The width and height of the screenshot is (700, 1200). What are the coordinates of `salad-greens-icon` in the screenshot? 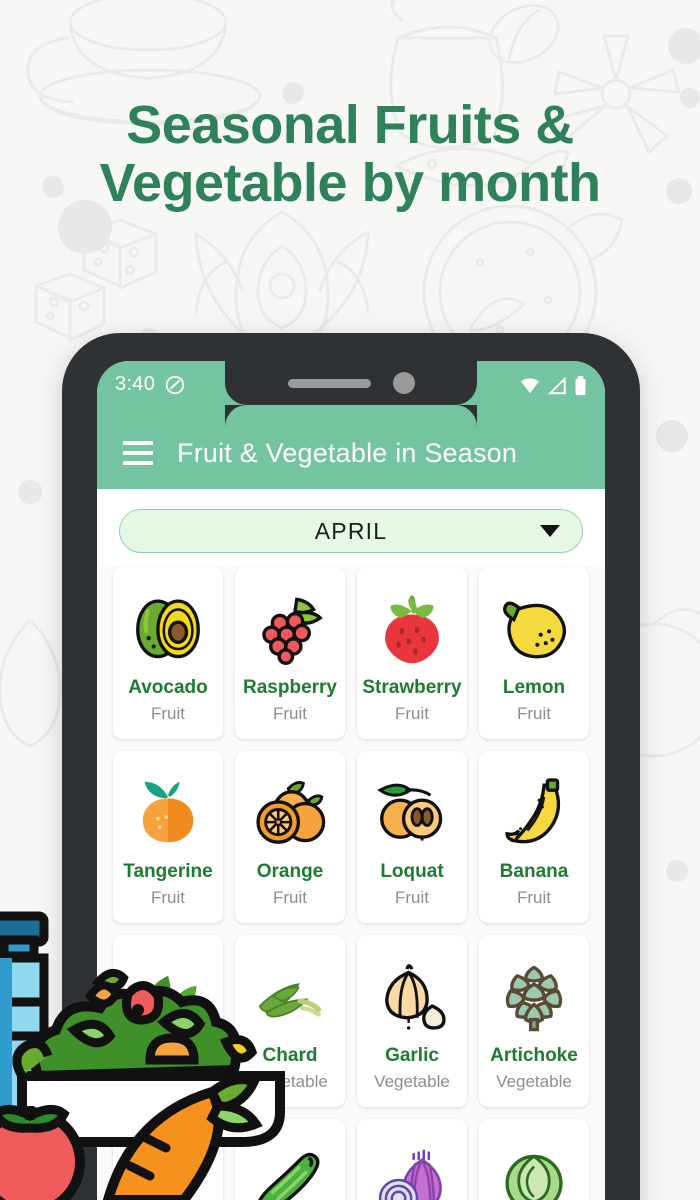 It's located at (135, 1025).